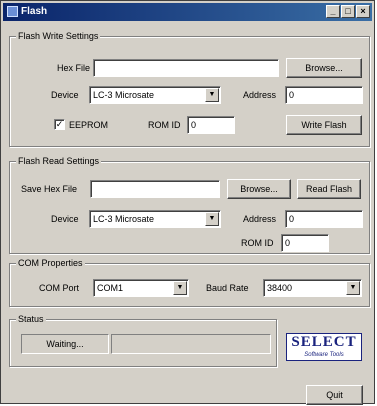  I want to click on minimize-icon: _, so click(333, 11).